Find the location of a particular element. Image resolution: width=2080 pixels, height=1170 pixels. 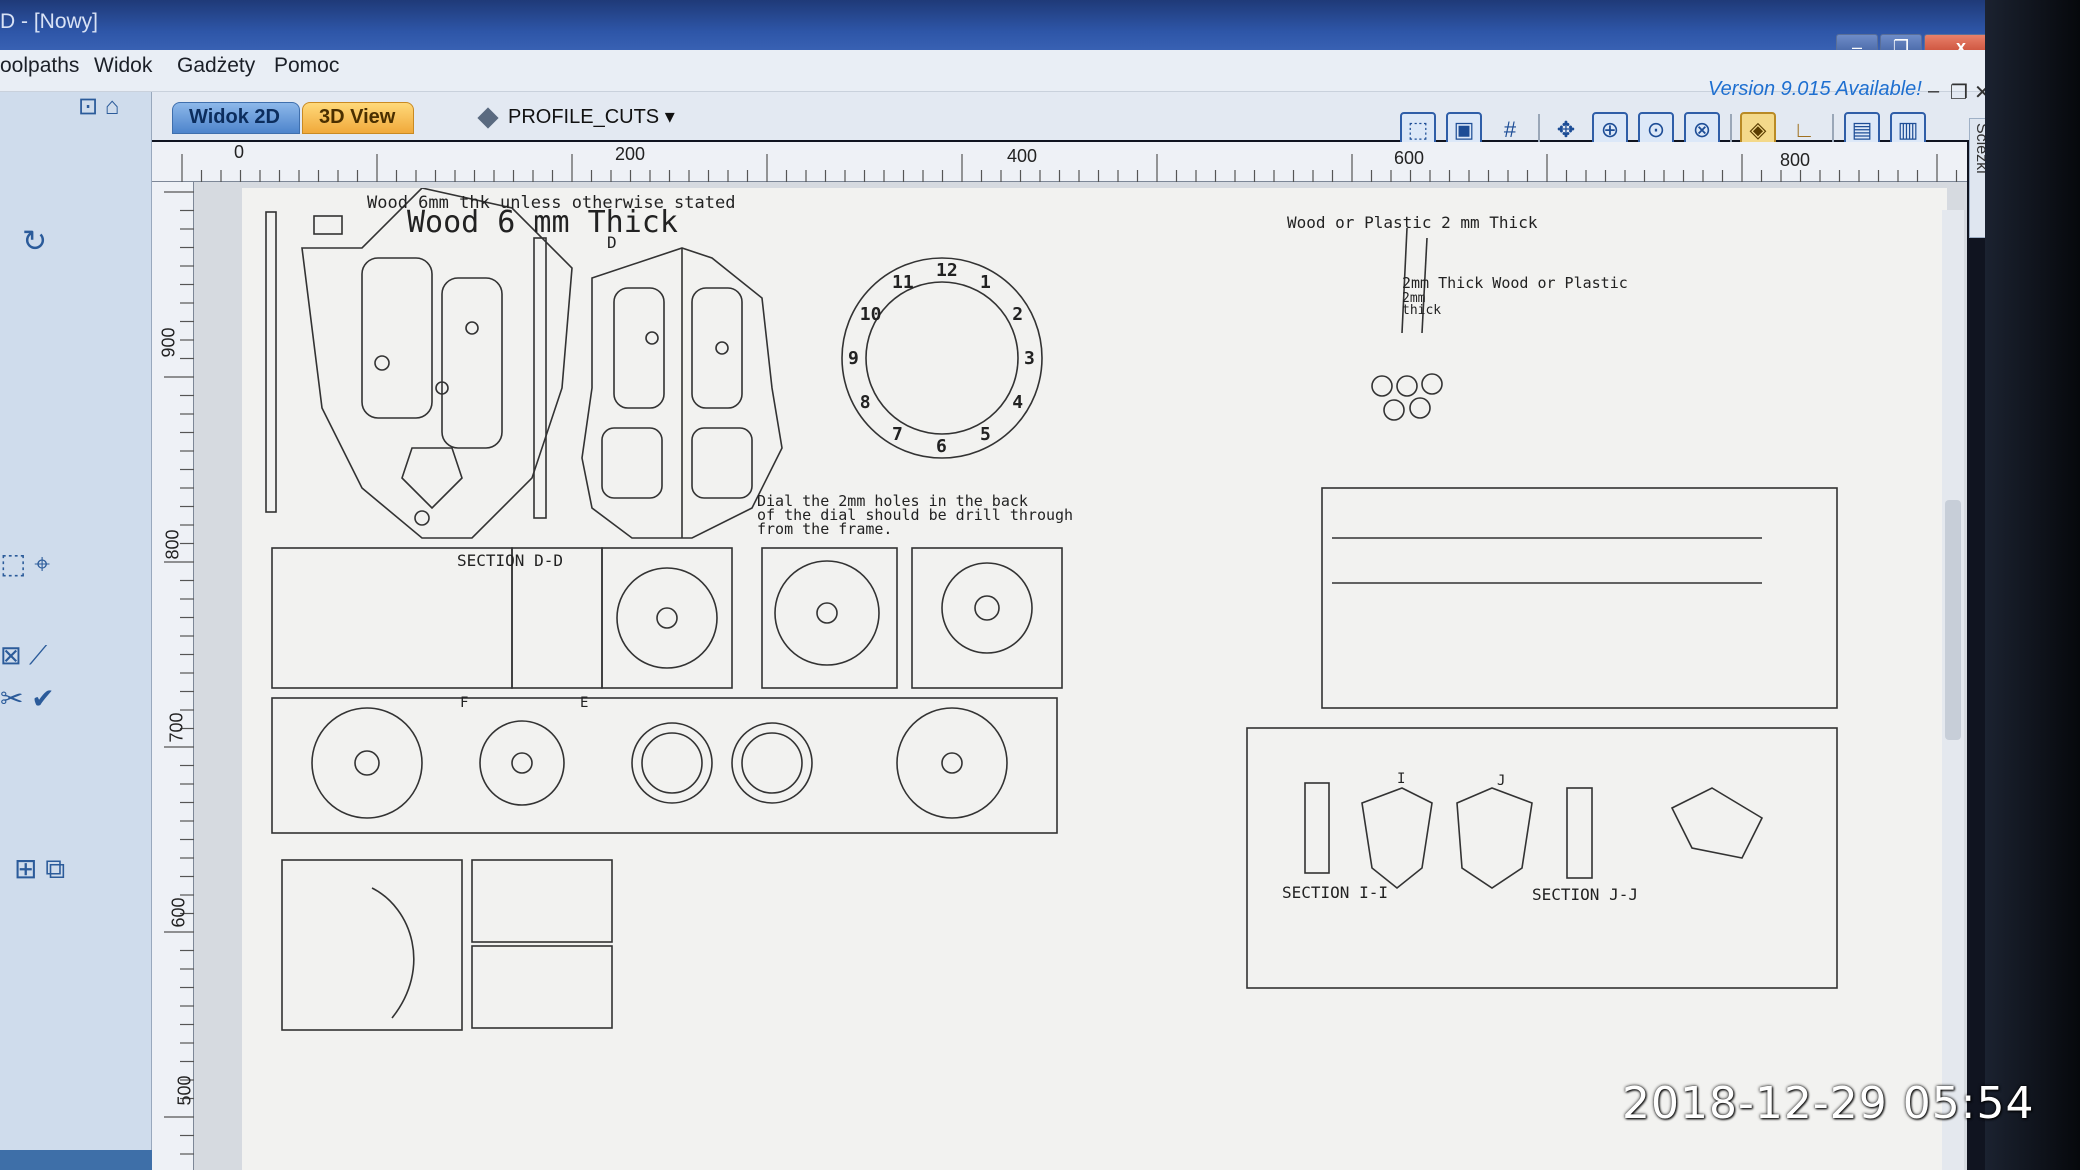

back-frame-part is located at coordinates (437, 363).